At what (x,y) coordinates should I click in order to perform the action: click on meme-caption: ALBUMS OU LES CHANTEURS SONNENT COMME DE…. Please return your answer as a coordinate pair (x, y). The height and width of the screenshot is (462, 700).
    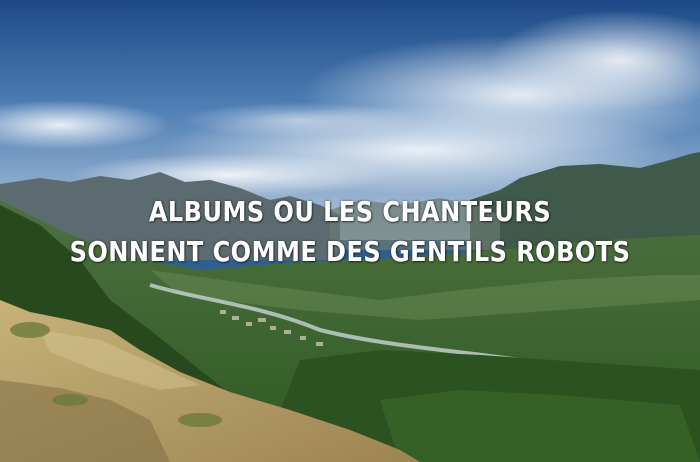
    Looking at the image, I should click on (350, 232).